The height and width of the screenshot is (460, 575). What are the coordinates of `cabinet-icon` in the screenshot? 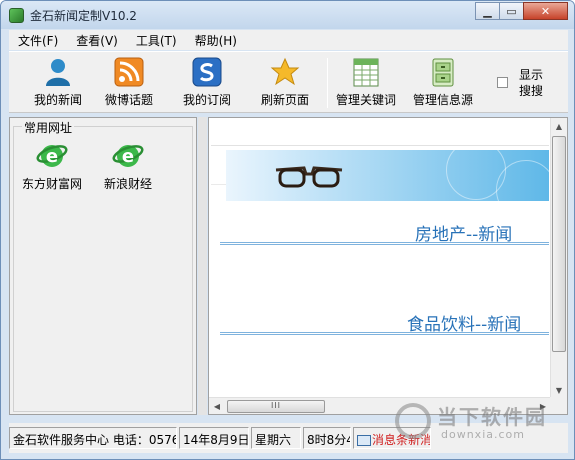 It's located at (443, 72).